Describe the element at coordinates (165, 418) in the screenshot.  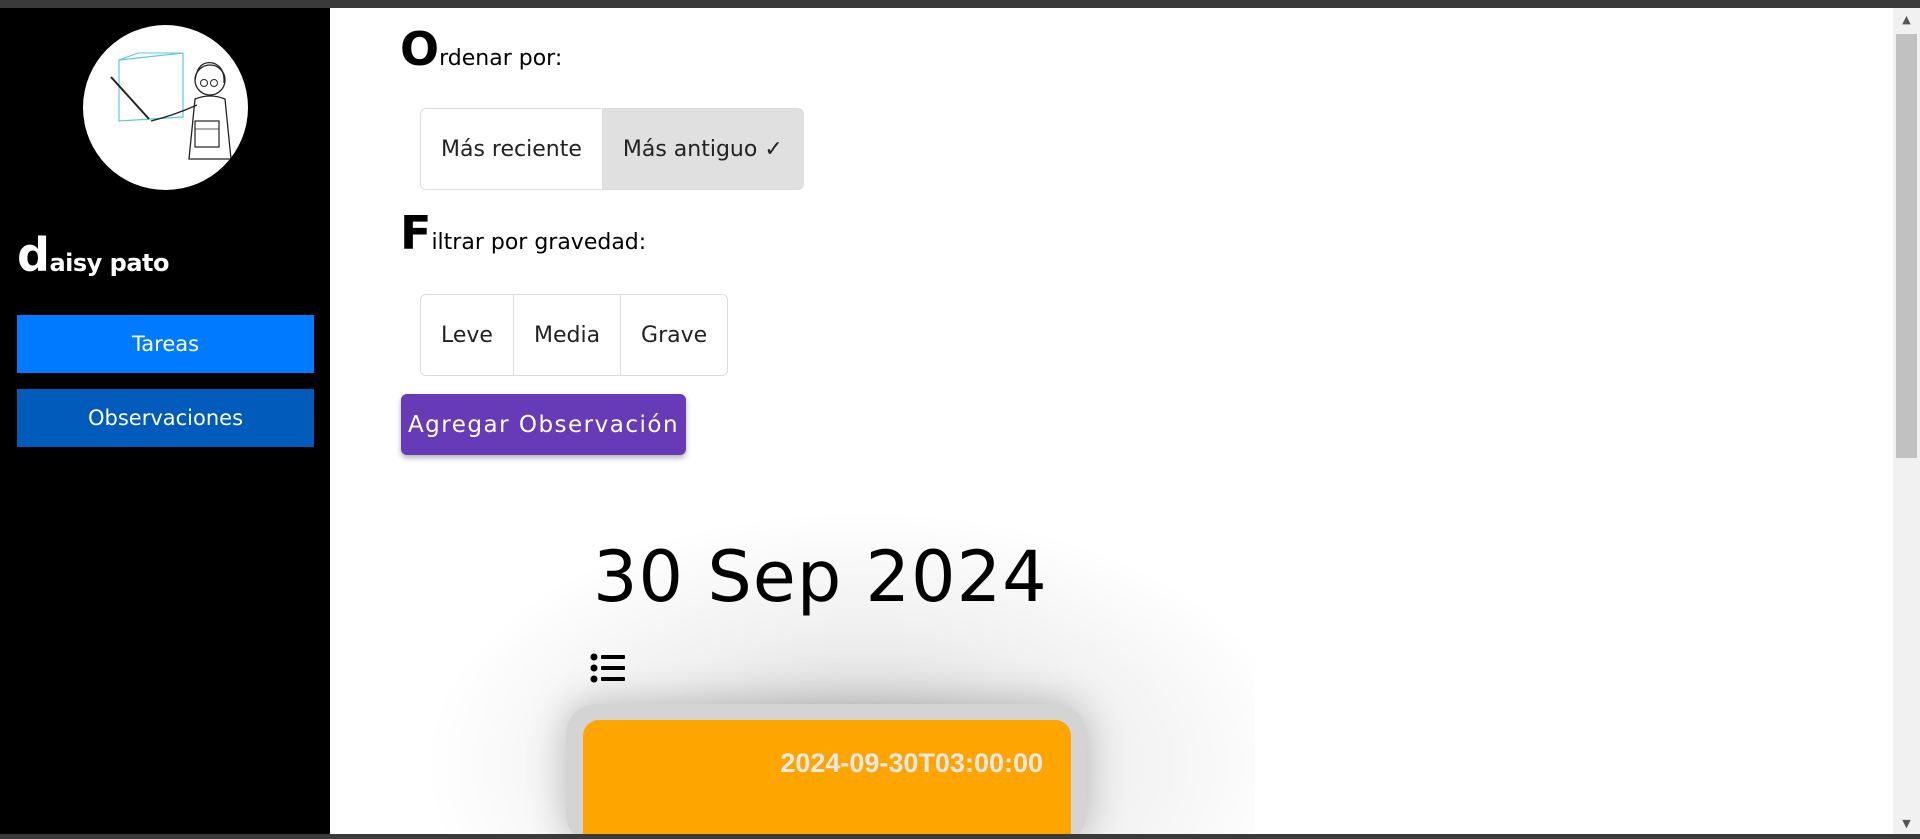
I see `nav-observaciones-button: Observaciones` at that location.